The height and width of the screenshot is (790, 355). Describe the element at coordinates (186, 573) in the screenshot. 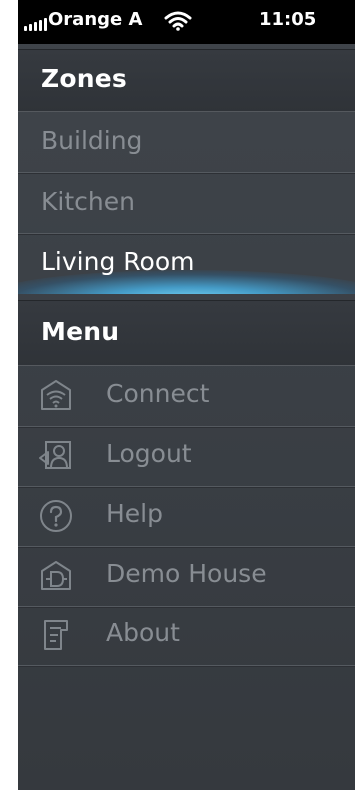

I see `menu-item-label: Demo House` at that location.